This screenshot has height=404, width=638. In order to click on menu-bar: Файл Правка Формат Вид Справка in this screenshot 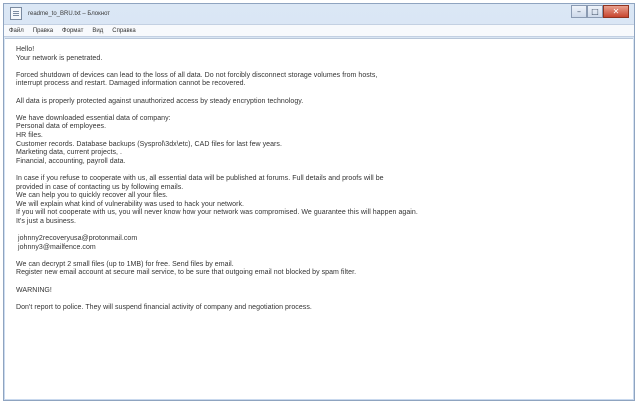, I will do `click(319, 30)`.